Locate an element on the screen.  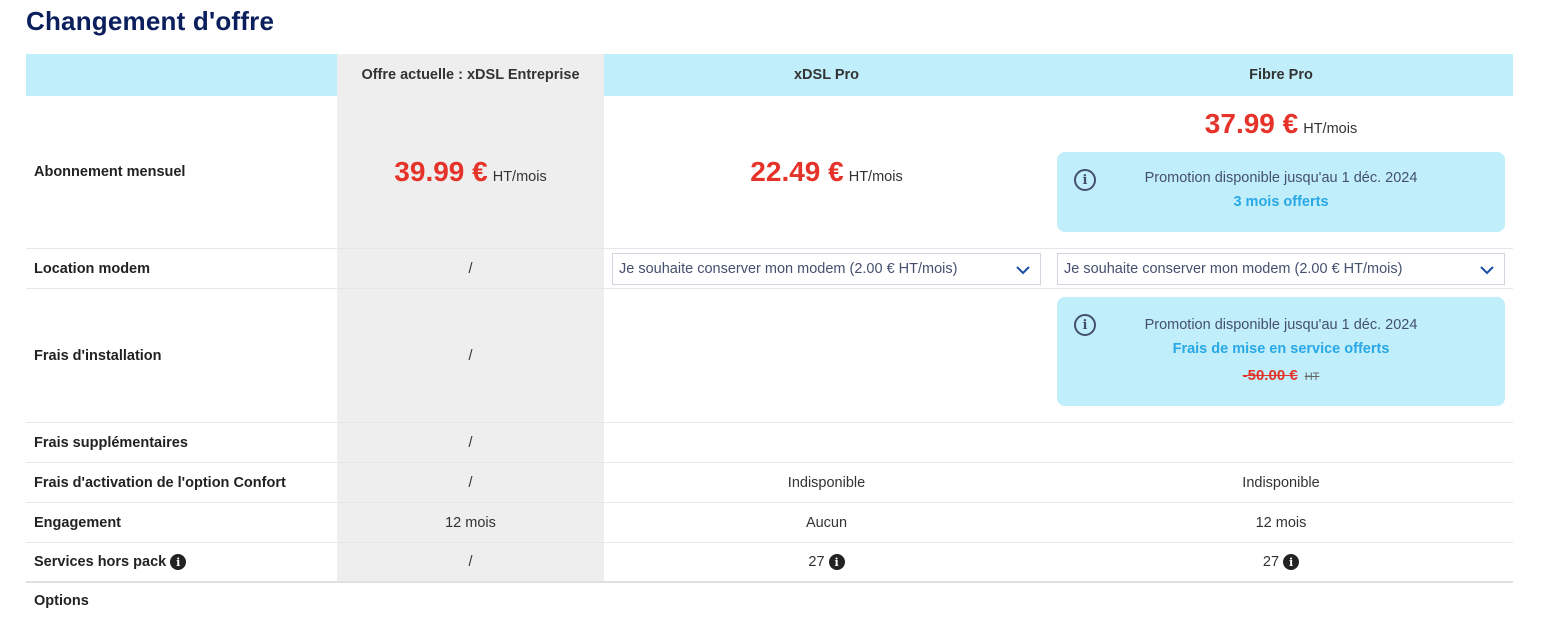
old-price: -50.00 € HT is located at coordinates (1281, 375).